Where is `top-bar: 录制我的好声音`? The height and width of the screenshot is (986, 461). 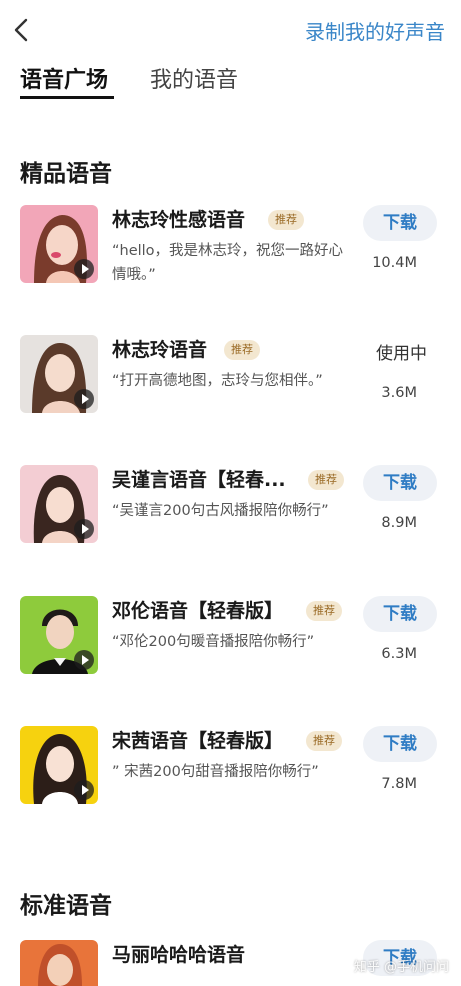
top-bar: 录制我的好声音 is located at coordinates (230, 30).